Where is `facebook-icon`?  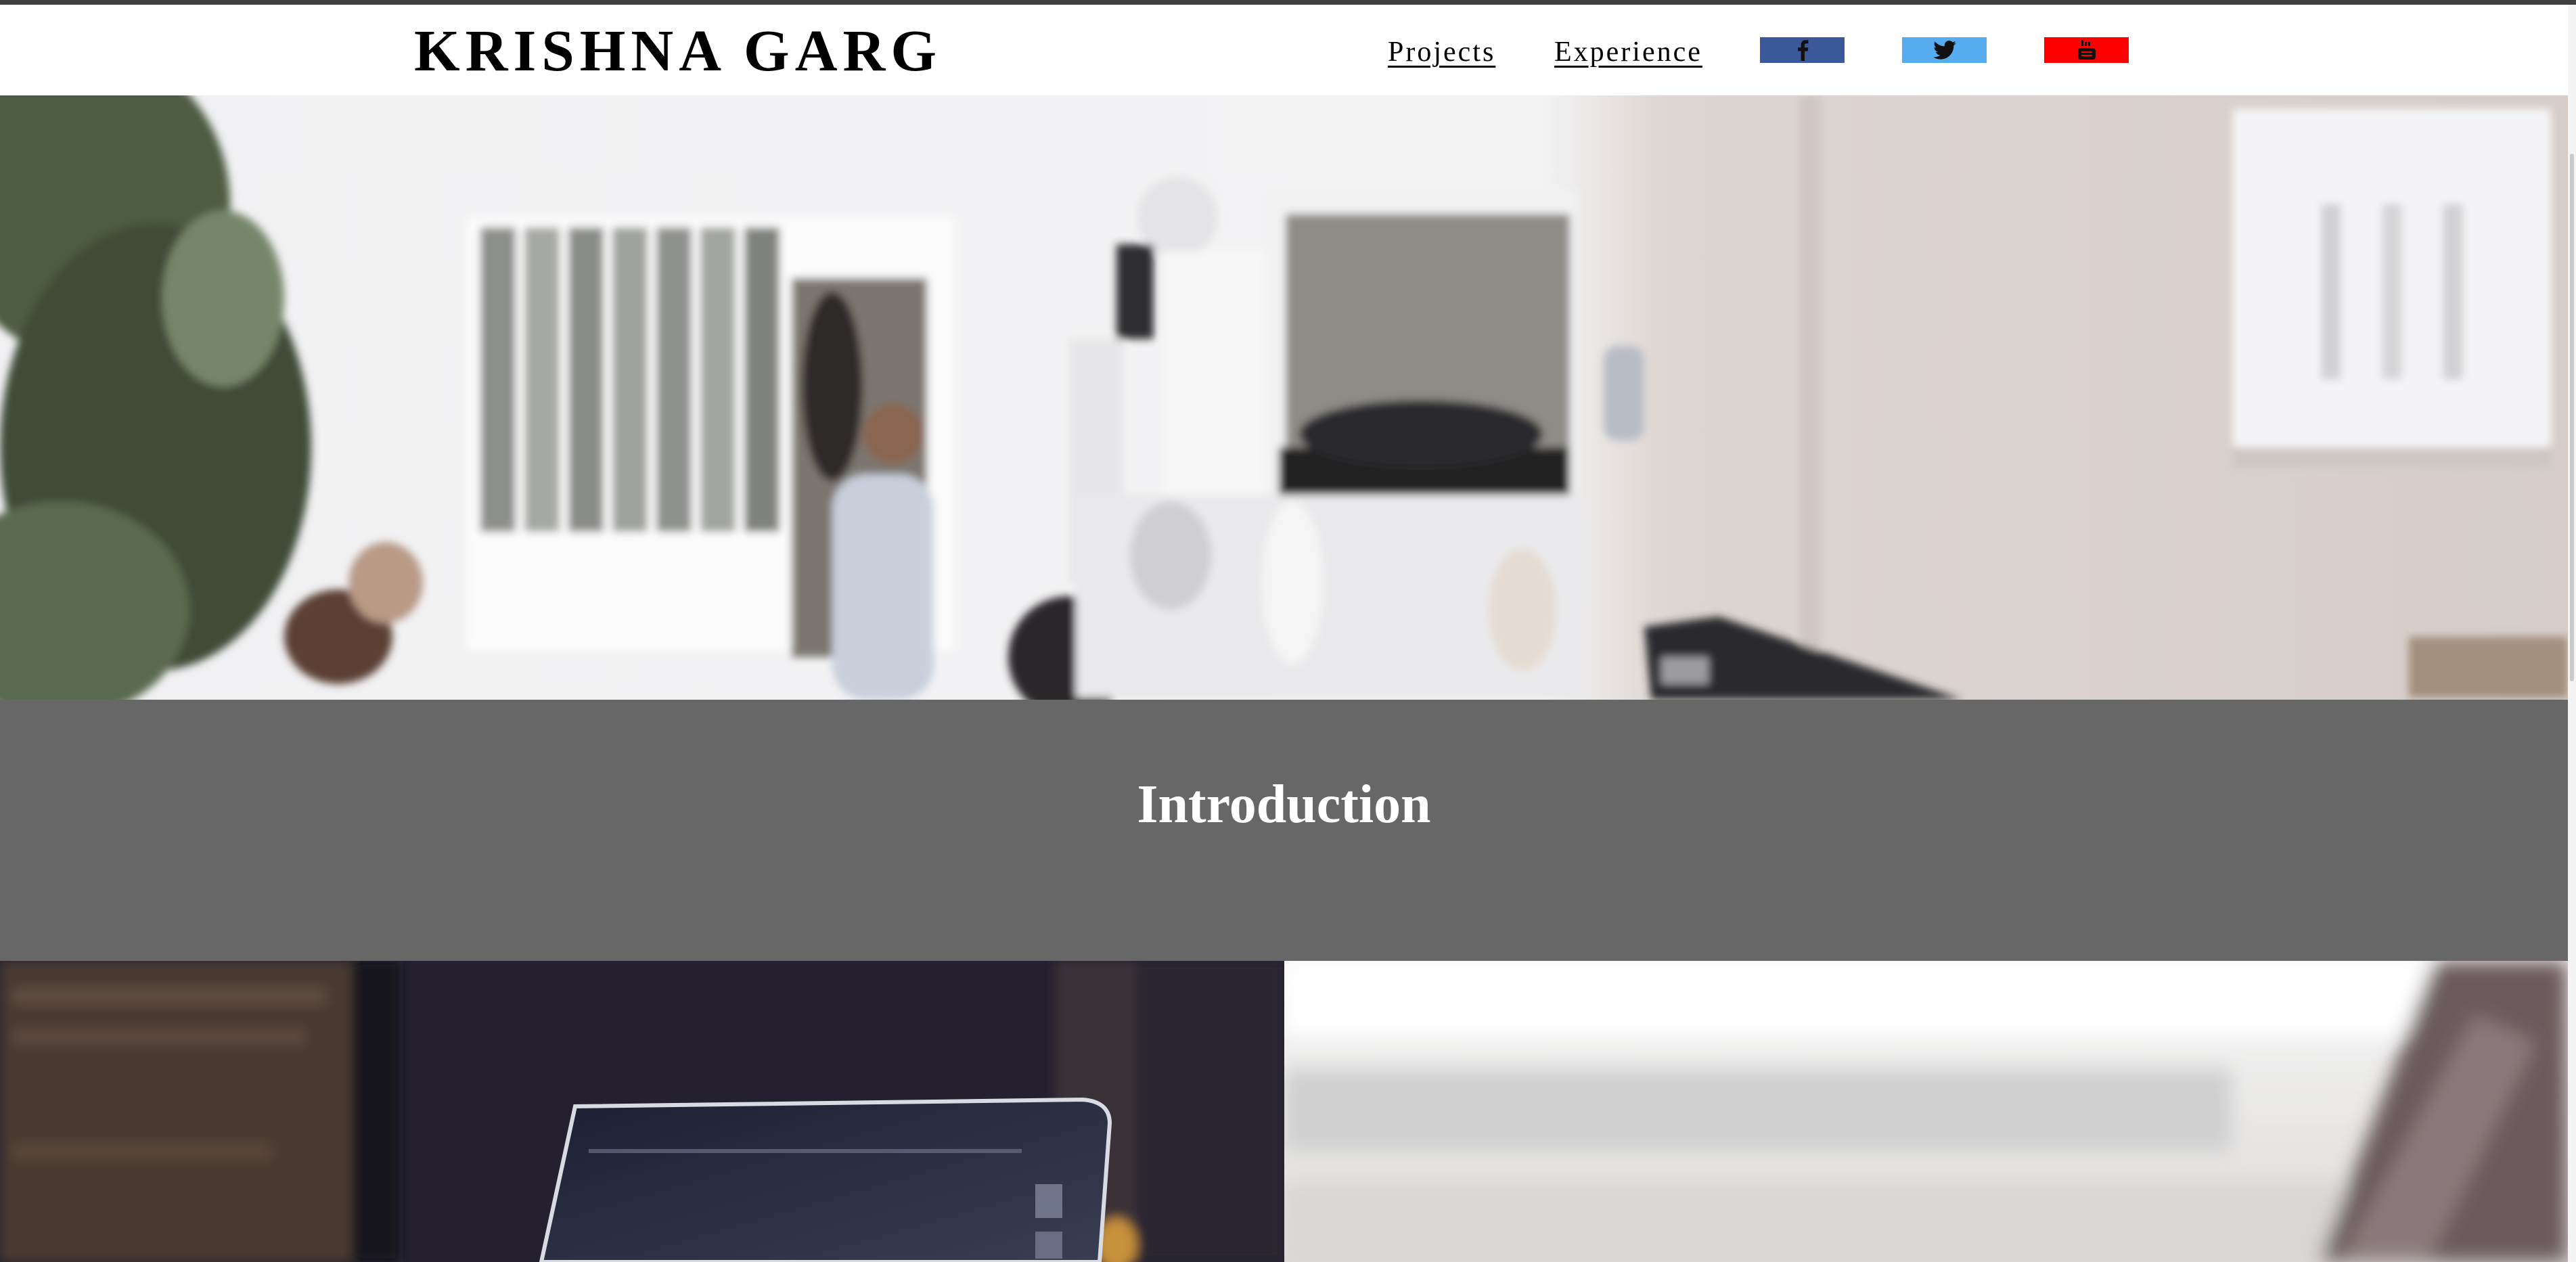
facebook-icon is located at coordinates (1803, 50).